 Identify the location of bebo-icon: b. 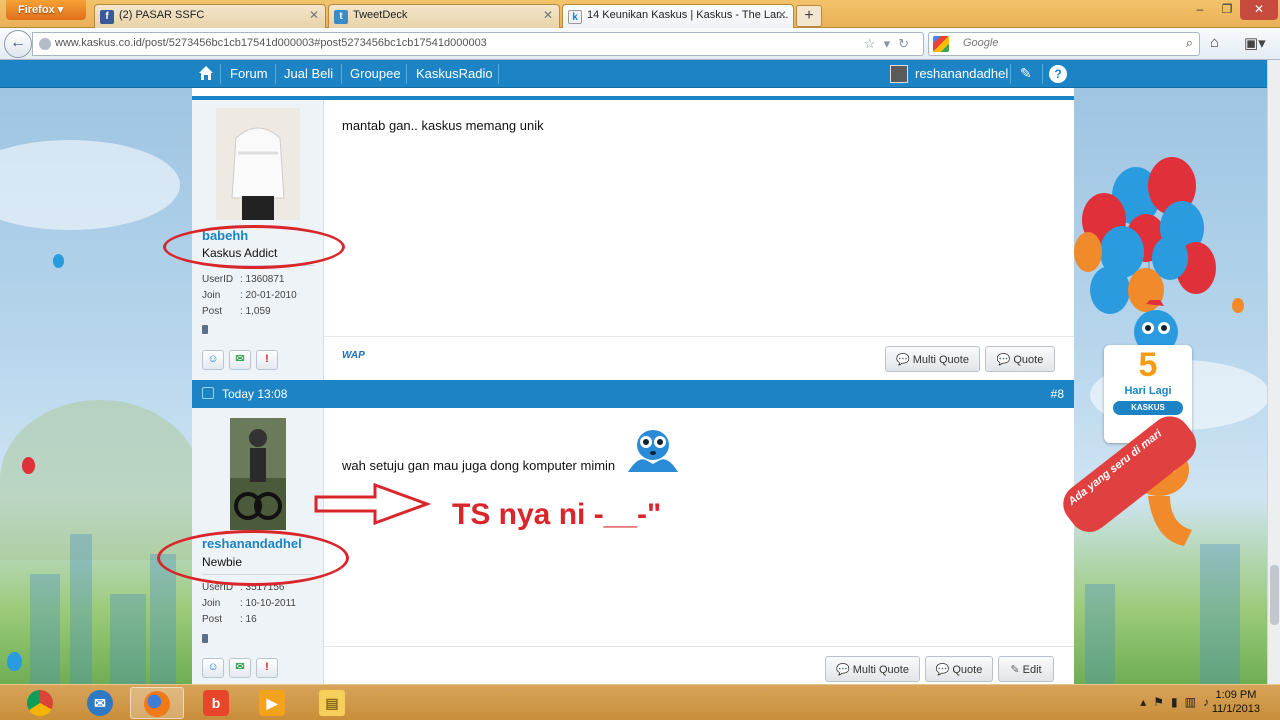
(216, 703).